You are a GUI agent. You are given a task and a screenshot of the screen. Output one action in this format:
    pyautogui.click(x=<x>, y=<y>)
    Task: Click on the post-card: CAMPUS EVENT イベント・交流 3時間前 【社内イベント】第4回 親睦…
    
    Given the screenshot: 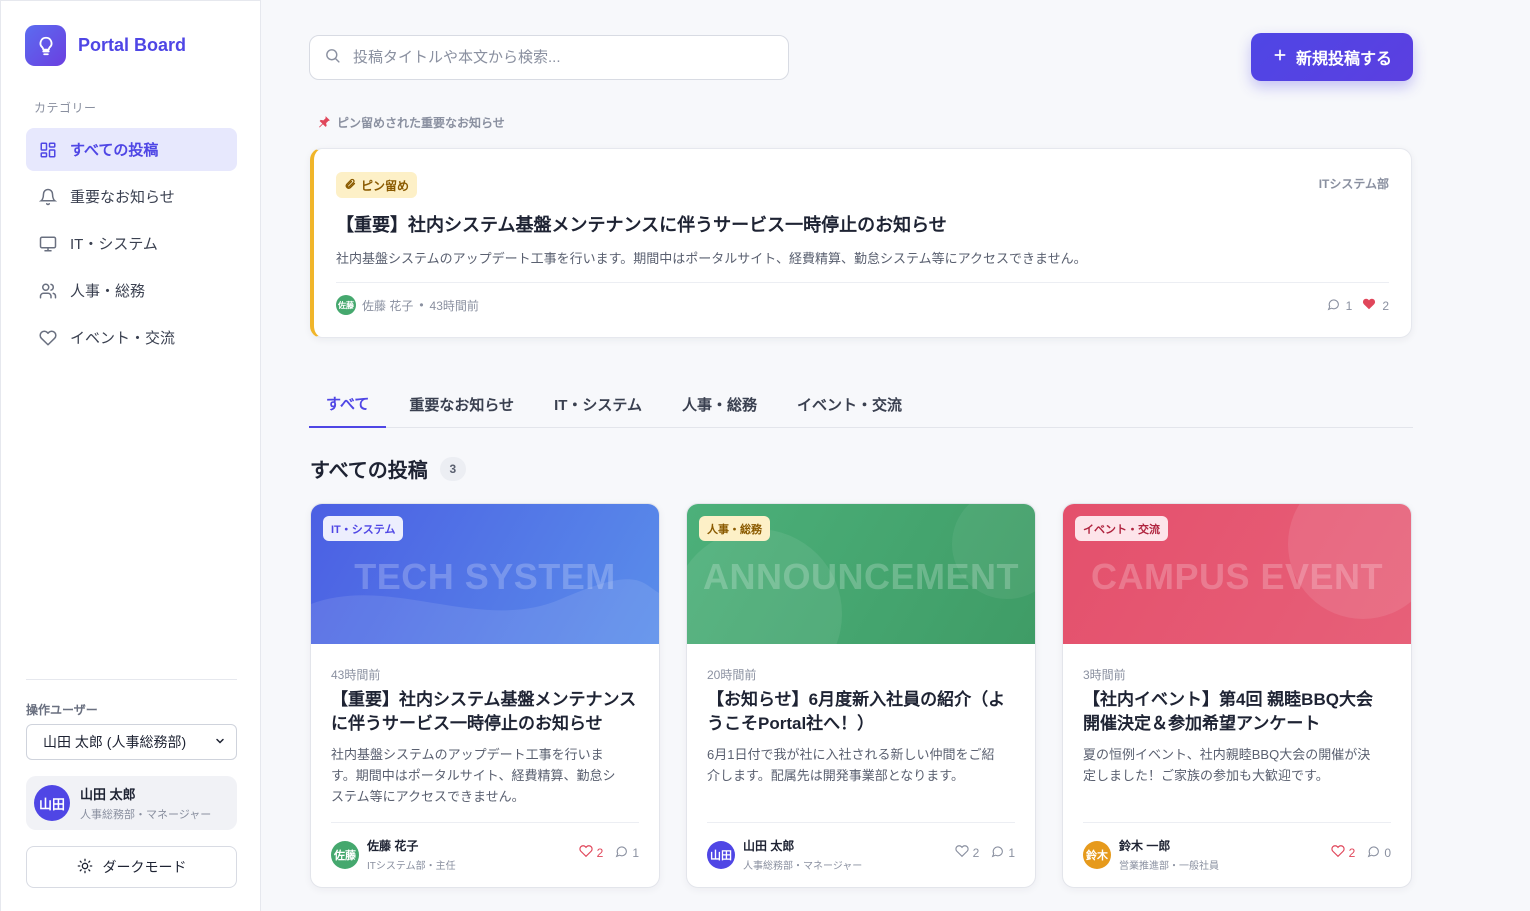 What is the action you would take?
    pyautogui.click(x=1237, y=695)
    